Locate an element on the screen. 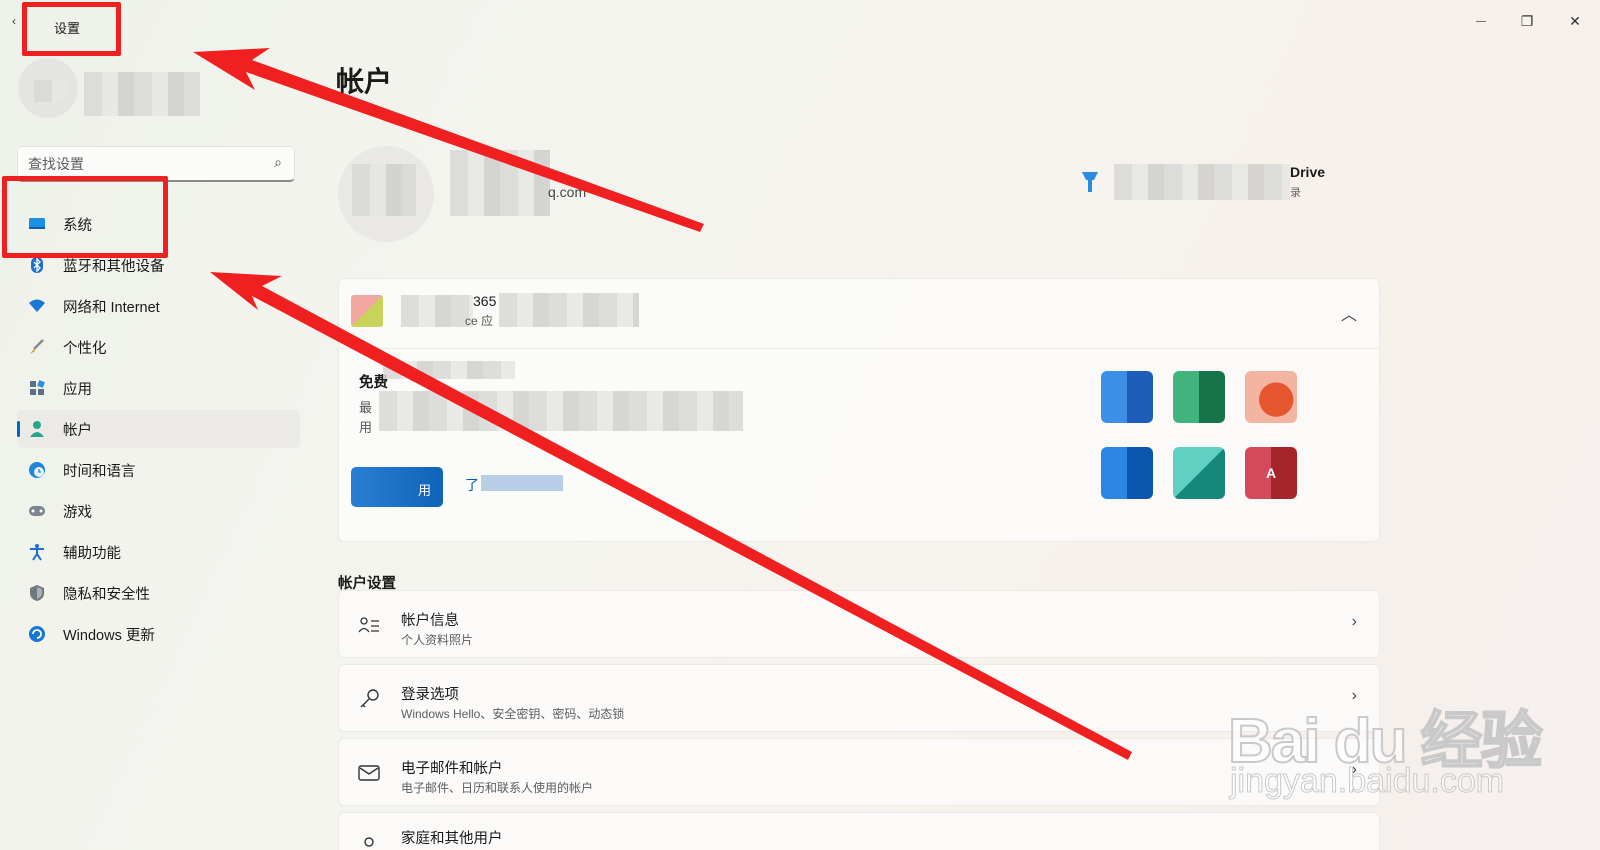 The height and width of the screenshot is (850, 1600). office-title-redacted is located at coordinates (437, 311).